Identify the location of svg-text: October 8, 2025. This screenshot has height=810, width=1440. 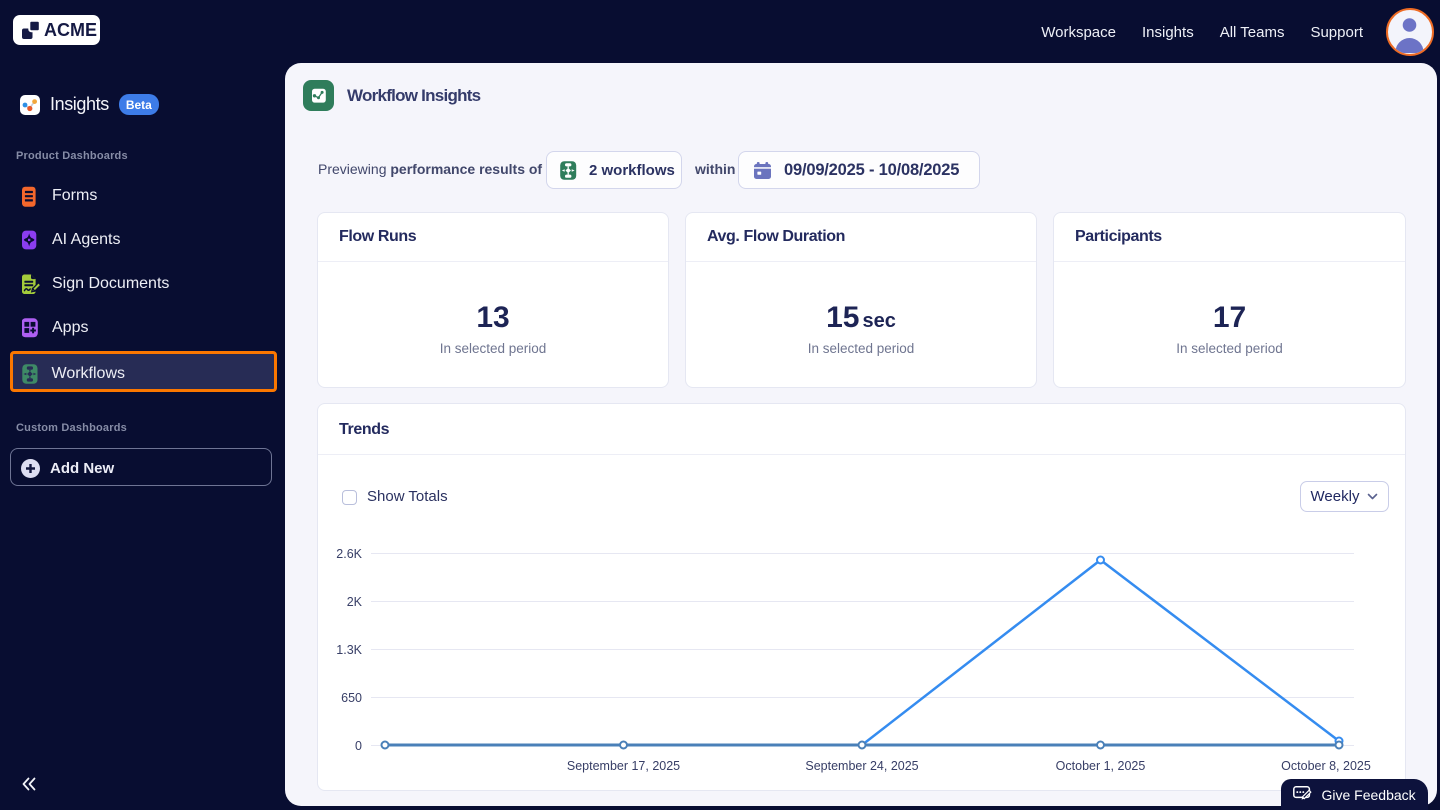
(1326, 766).